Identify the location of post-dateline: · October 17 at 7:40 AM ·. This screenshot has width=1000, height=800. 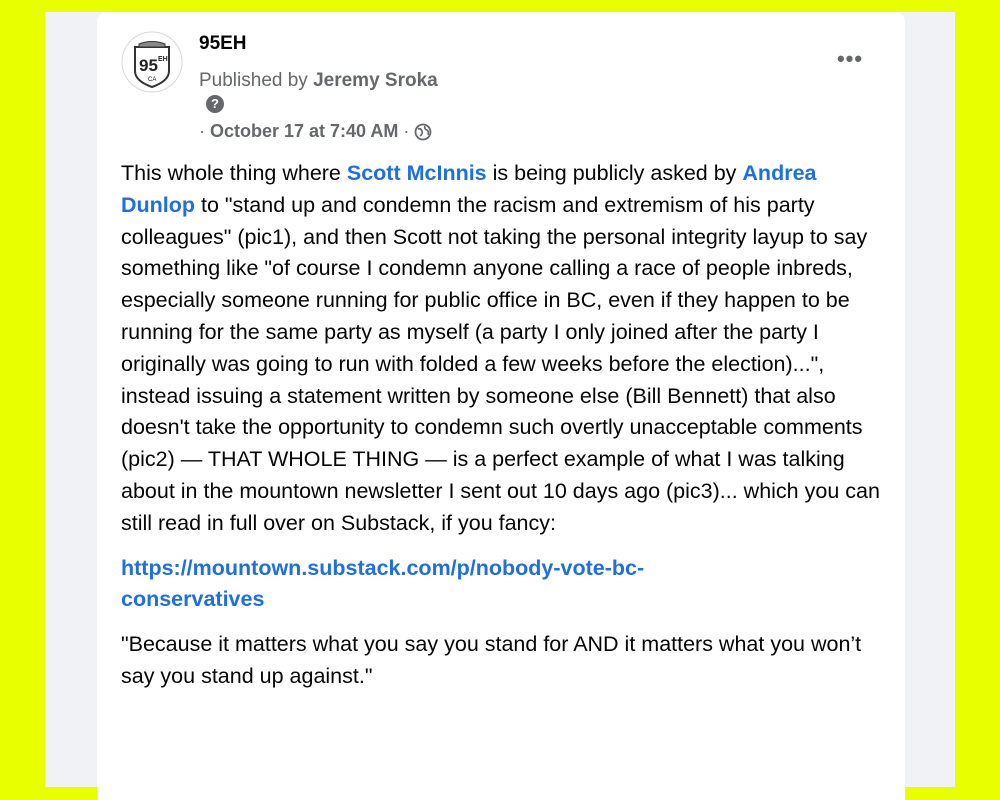
(315, 131).